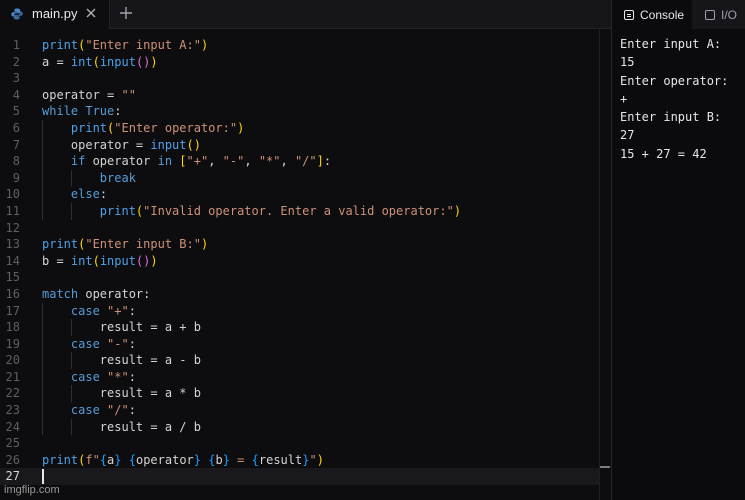 Image resolution: width=745 pixels, height=500 pixels. I want to click on console-line: Enter input B:, so click(671, 117).